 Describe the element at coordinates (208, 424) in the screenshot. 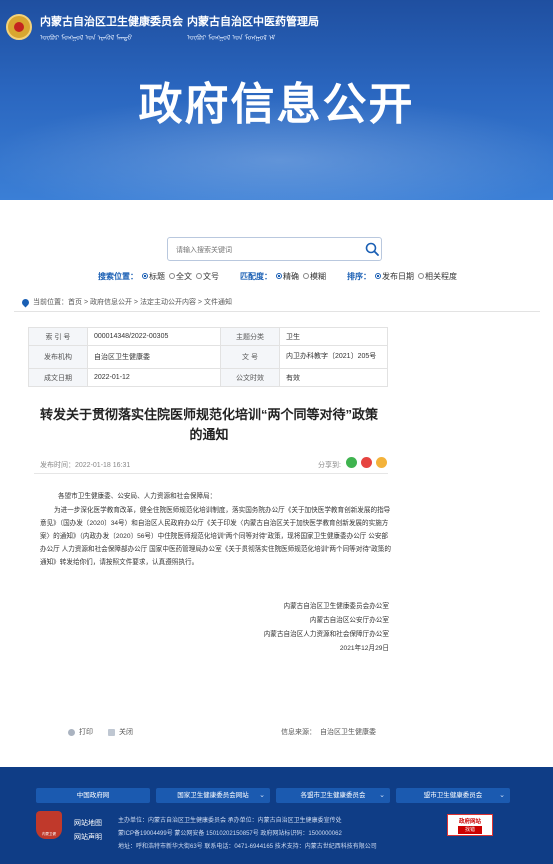

I see `article-title: 转发关于贯彻落实住院医师规范化培训“两个同等对待”政策的通知` at that location.